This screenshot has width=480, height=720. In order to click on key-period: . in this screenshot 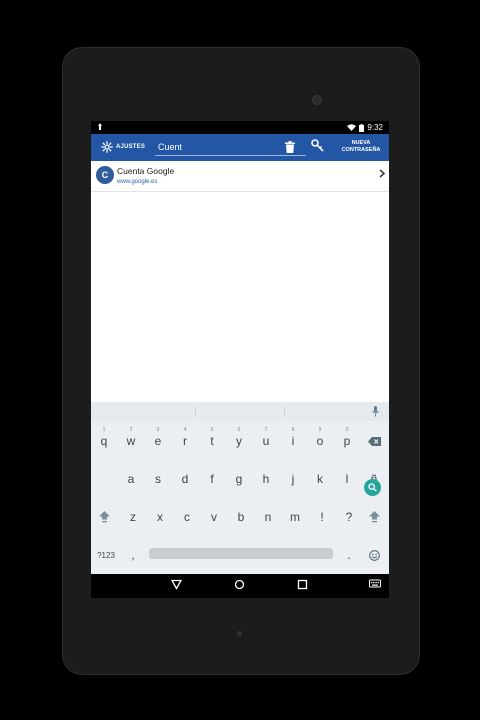, I will do `click(349, 553)`.